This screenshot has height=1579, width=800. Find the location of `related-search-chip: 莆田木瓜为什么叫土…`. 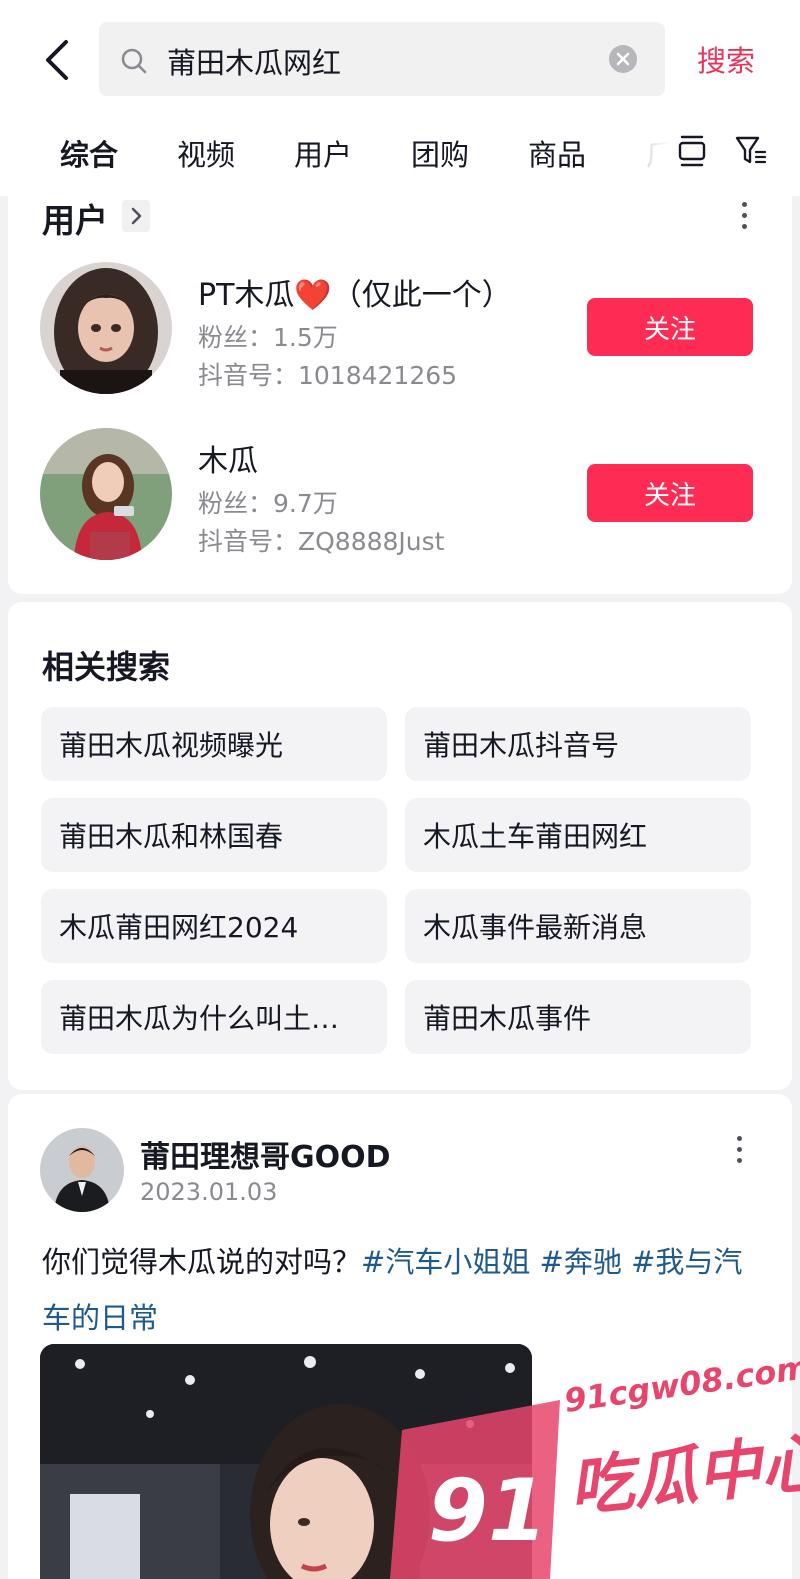

related-search-chip: 莆田木瓜为什么叫土… is located at coordinates (214, 1017).